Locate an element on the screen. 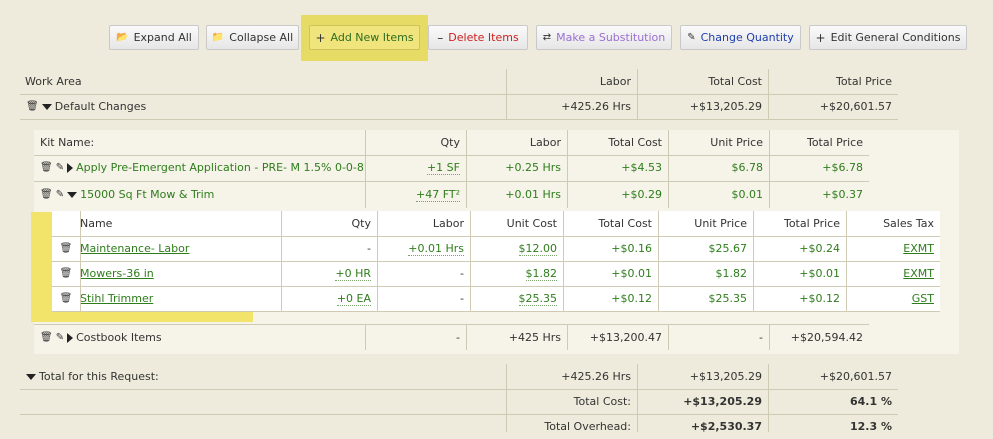  total-cost-percent: 64.1 % is located at coordinates (871, 401).